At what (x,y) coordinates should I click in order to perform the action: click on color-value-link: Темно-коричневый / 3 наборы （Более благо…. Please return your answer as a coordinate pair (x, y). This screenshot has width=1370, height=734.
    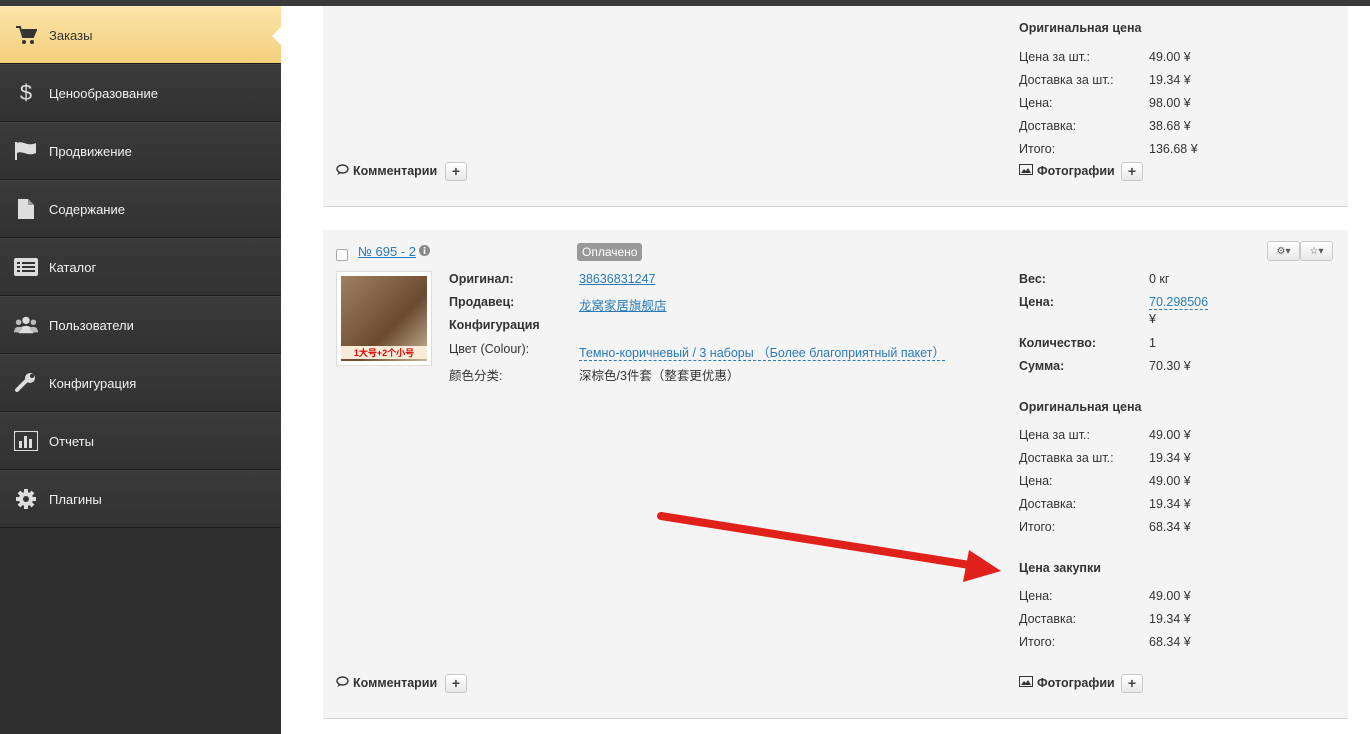
    Looking at the image, I should click on (762, 353).